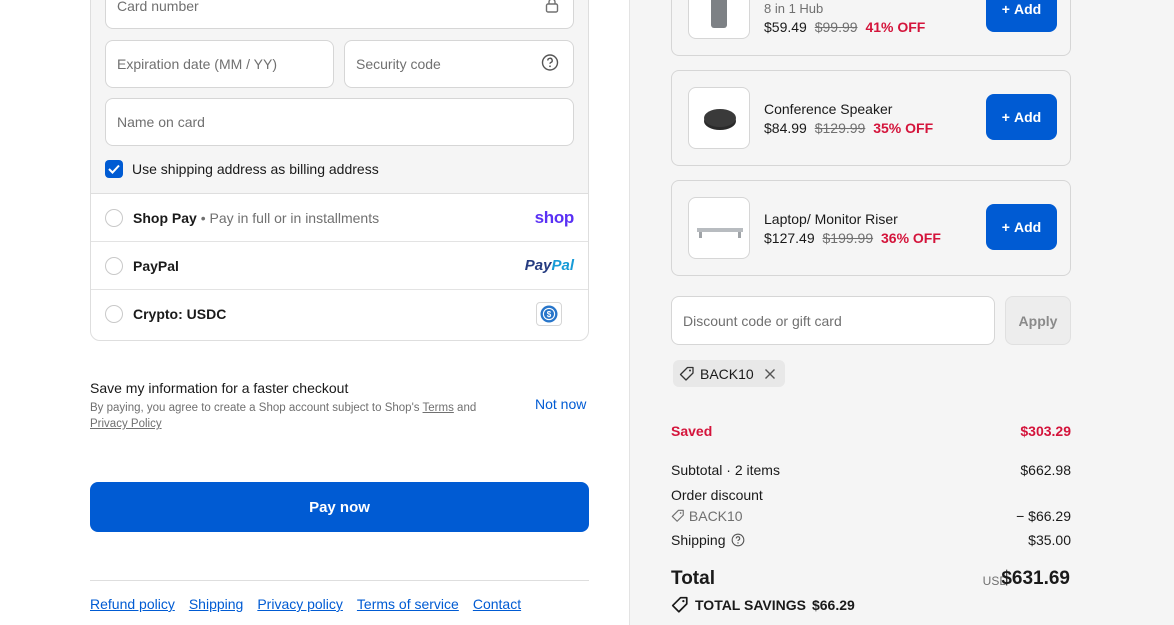 The image size is (1174, 625). I want to click on paypal-radio, so click(114, 266).